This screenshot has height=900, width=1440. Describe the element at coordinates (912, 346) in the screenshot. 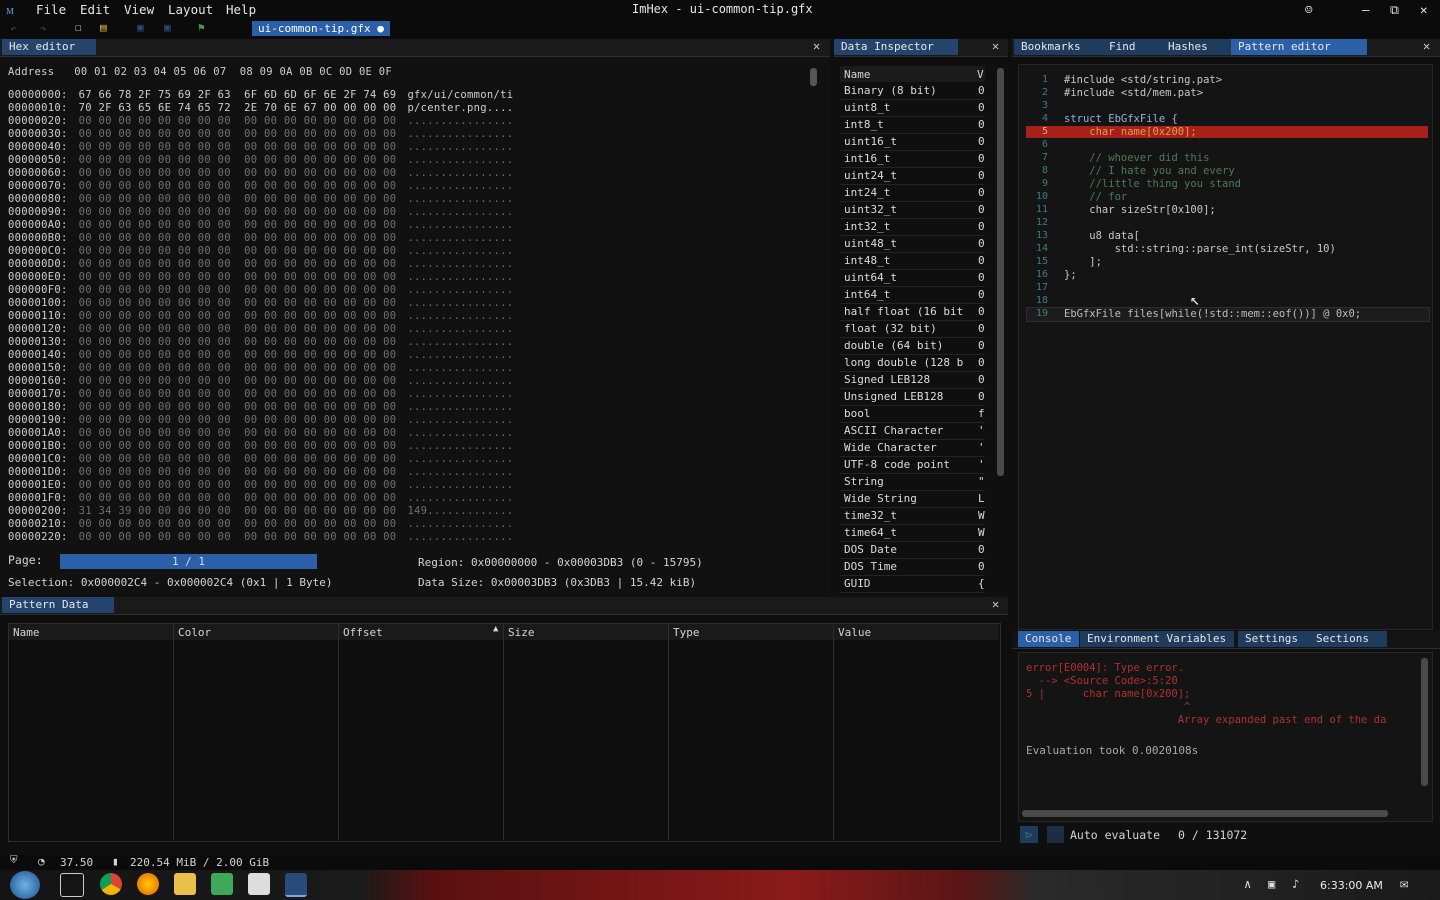

I see `inspector-row: double (64 bit) 0` at that location.